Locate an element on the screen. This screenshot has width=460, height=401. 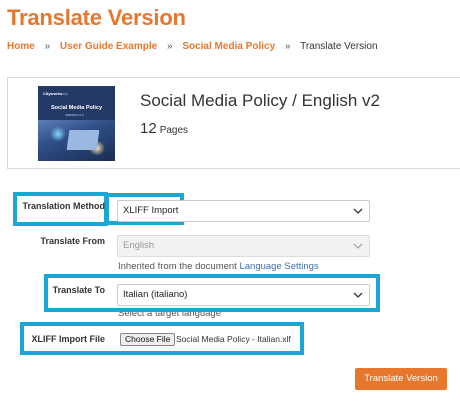
language-settings-link: Language Settings is located at coordinates (278, 266).